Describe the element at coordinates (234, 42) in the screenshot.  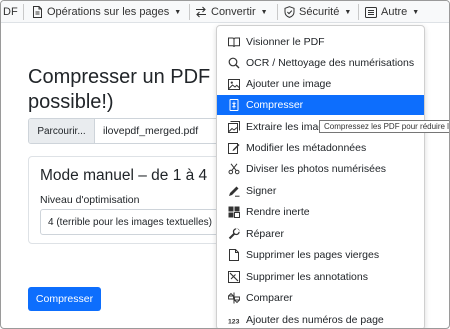
I see `book-icon` at that location.